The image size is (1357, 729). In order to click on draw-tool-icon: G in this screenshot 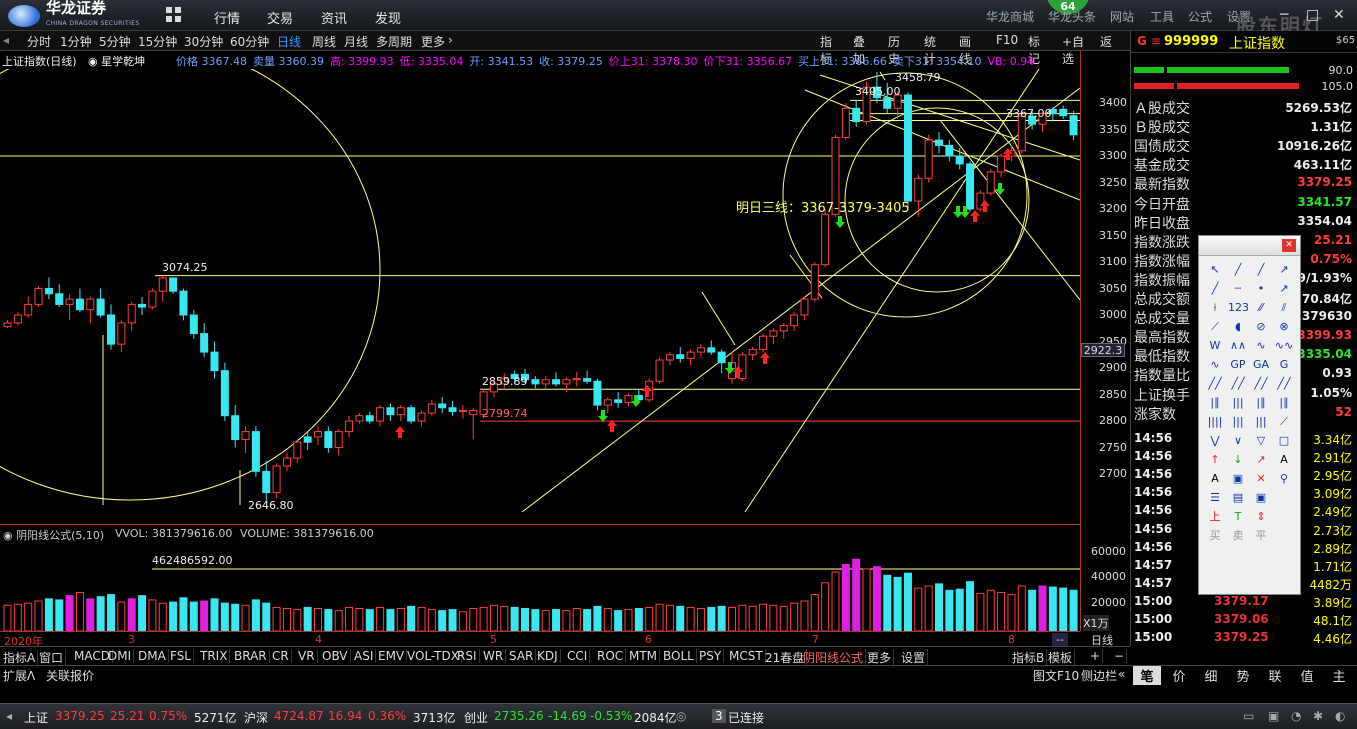, I will do `click(1284, 365)`.